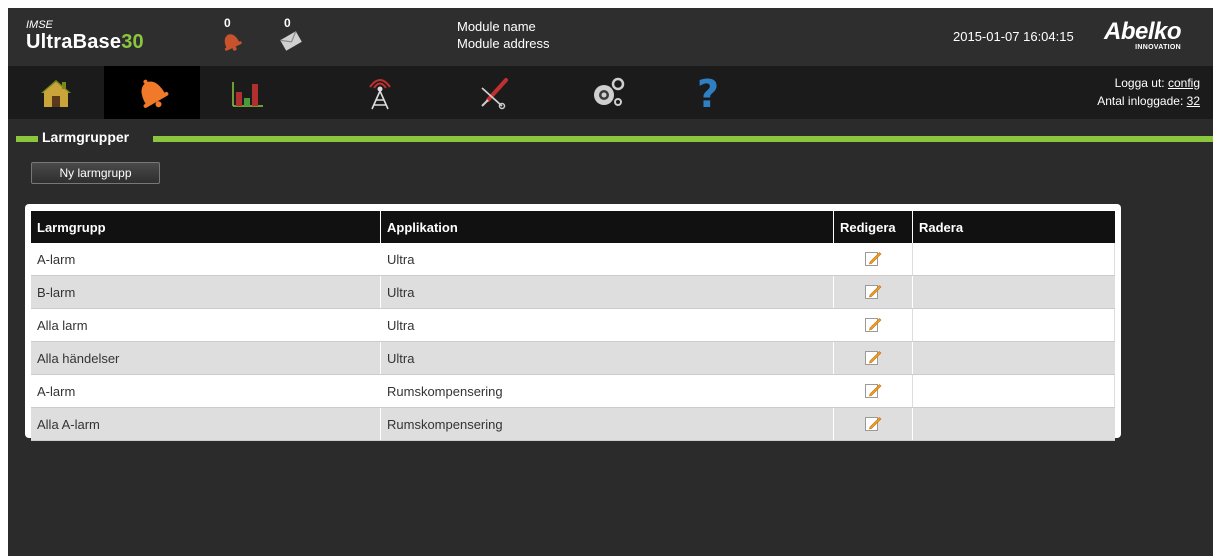 Image resolution: width=1213 pixels, height=556 pixels. What do you see at coordinates (1184, 83) in the screenshot?
I see `logout-user-link: config` at bounding box center [1184, 83].